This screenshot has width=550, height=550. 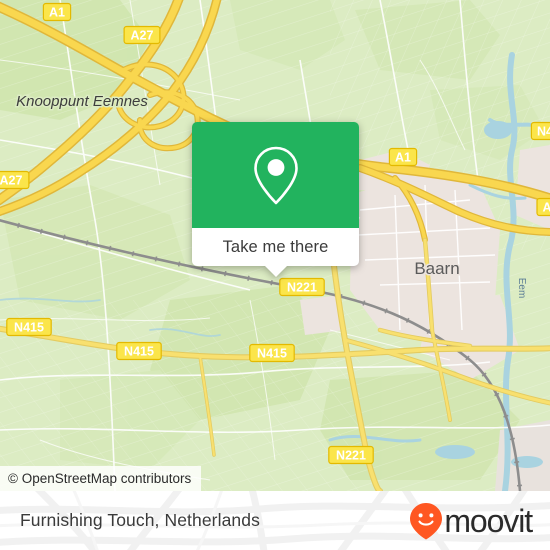 What do you see at coordinates (275, 271) in the screenshot?
I see `callout-pointer` at bounding box center [275, 271].